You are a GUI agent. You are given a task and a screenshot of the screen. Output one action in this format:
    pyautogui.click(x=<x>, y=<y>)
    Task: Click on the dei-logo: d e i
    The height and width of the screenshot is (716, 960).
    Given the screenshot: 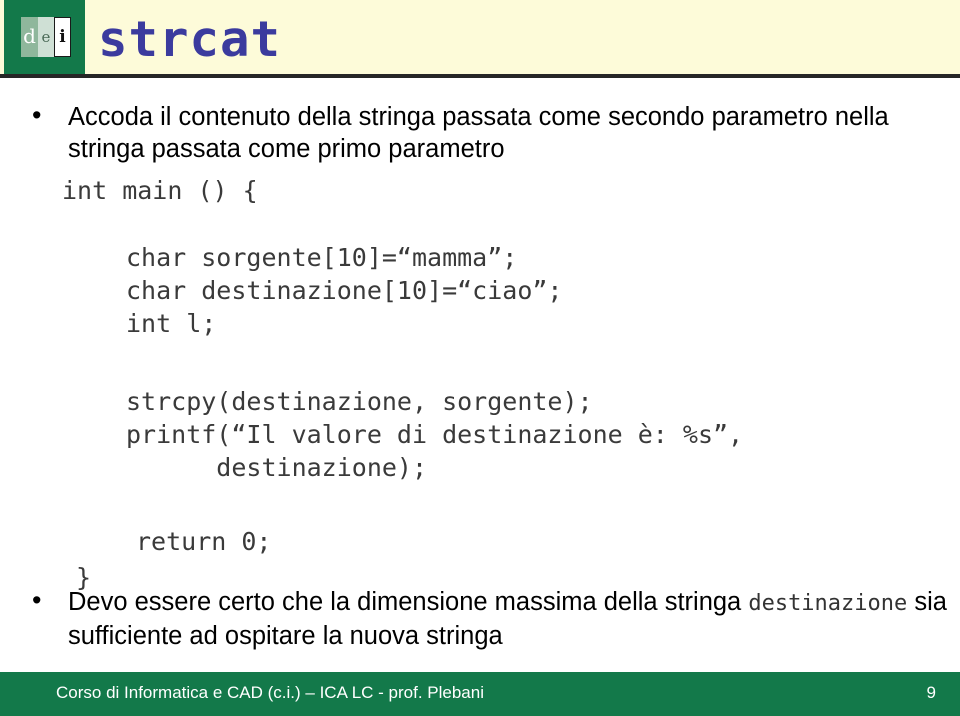 What is the action you would take?
    pyautogui.click(x=44, y=37)
    